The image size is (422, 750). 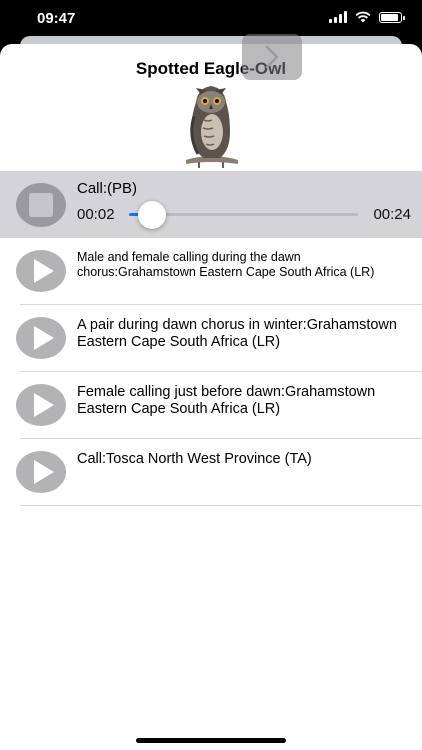 I want to click on slider-thumb, so click(x=151, y=215).